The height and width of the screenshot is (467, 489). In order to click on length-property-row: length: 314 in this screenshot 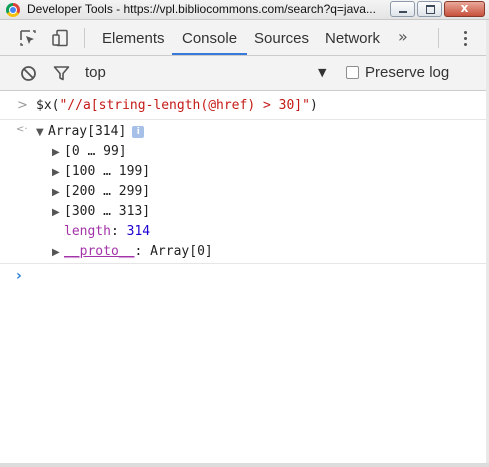, I will do `click(107, 232)`.